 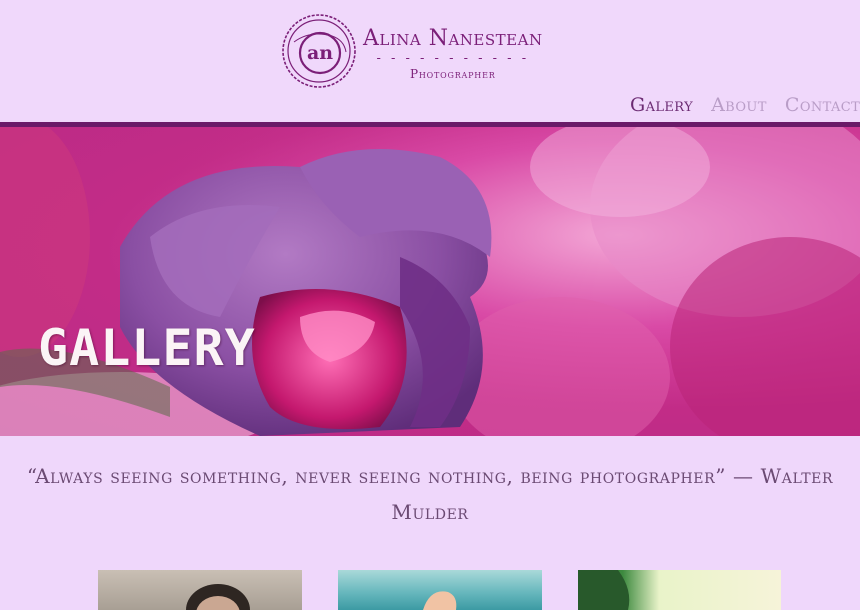 What do you see at coordinates (440, 600) in the screenshot?
I see `beach-hand-image` at bounding box center [440, 600].